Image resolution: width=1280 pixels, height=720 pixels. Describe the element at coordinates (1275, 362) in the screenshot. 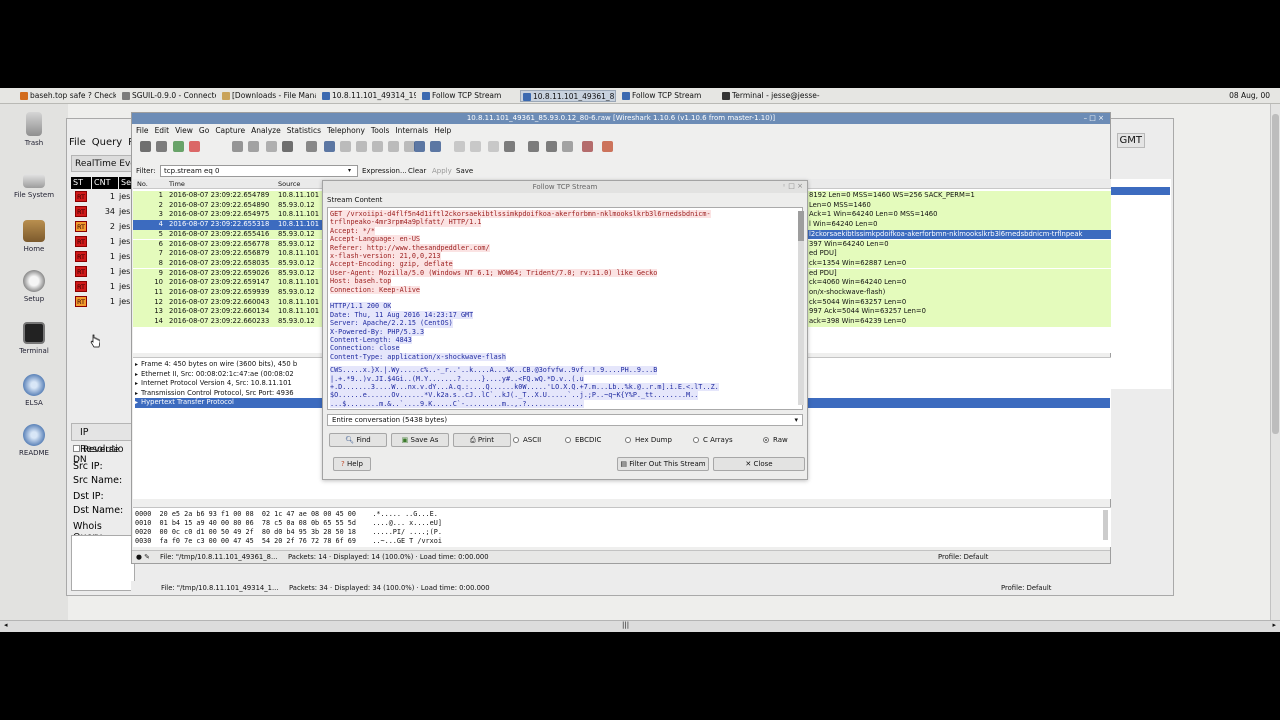

I see `vertical-scrollbar` at that location.